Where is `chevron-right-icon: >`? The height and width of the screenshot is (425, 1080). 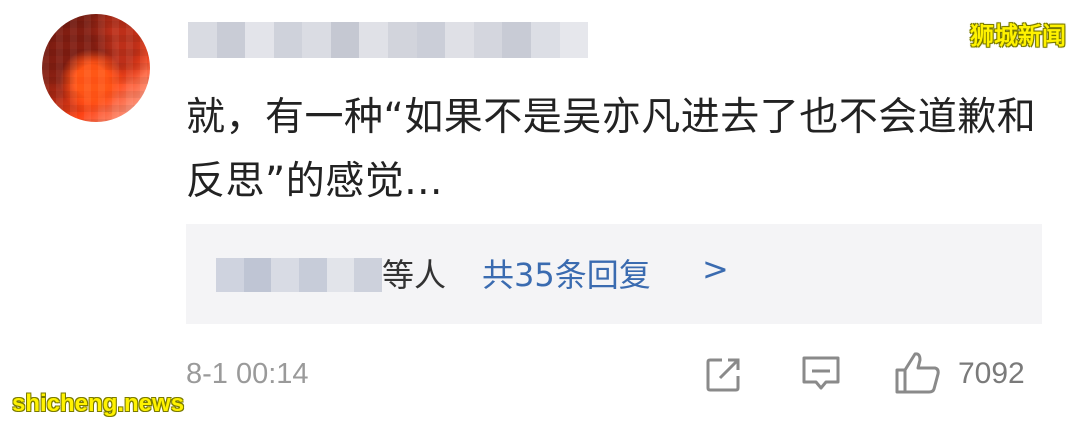 chevron-right-icon: > is located at coordinates (715, 269).